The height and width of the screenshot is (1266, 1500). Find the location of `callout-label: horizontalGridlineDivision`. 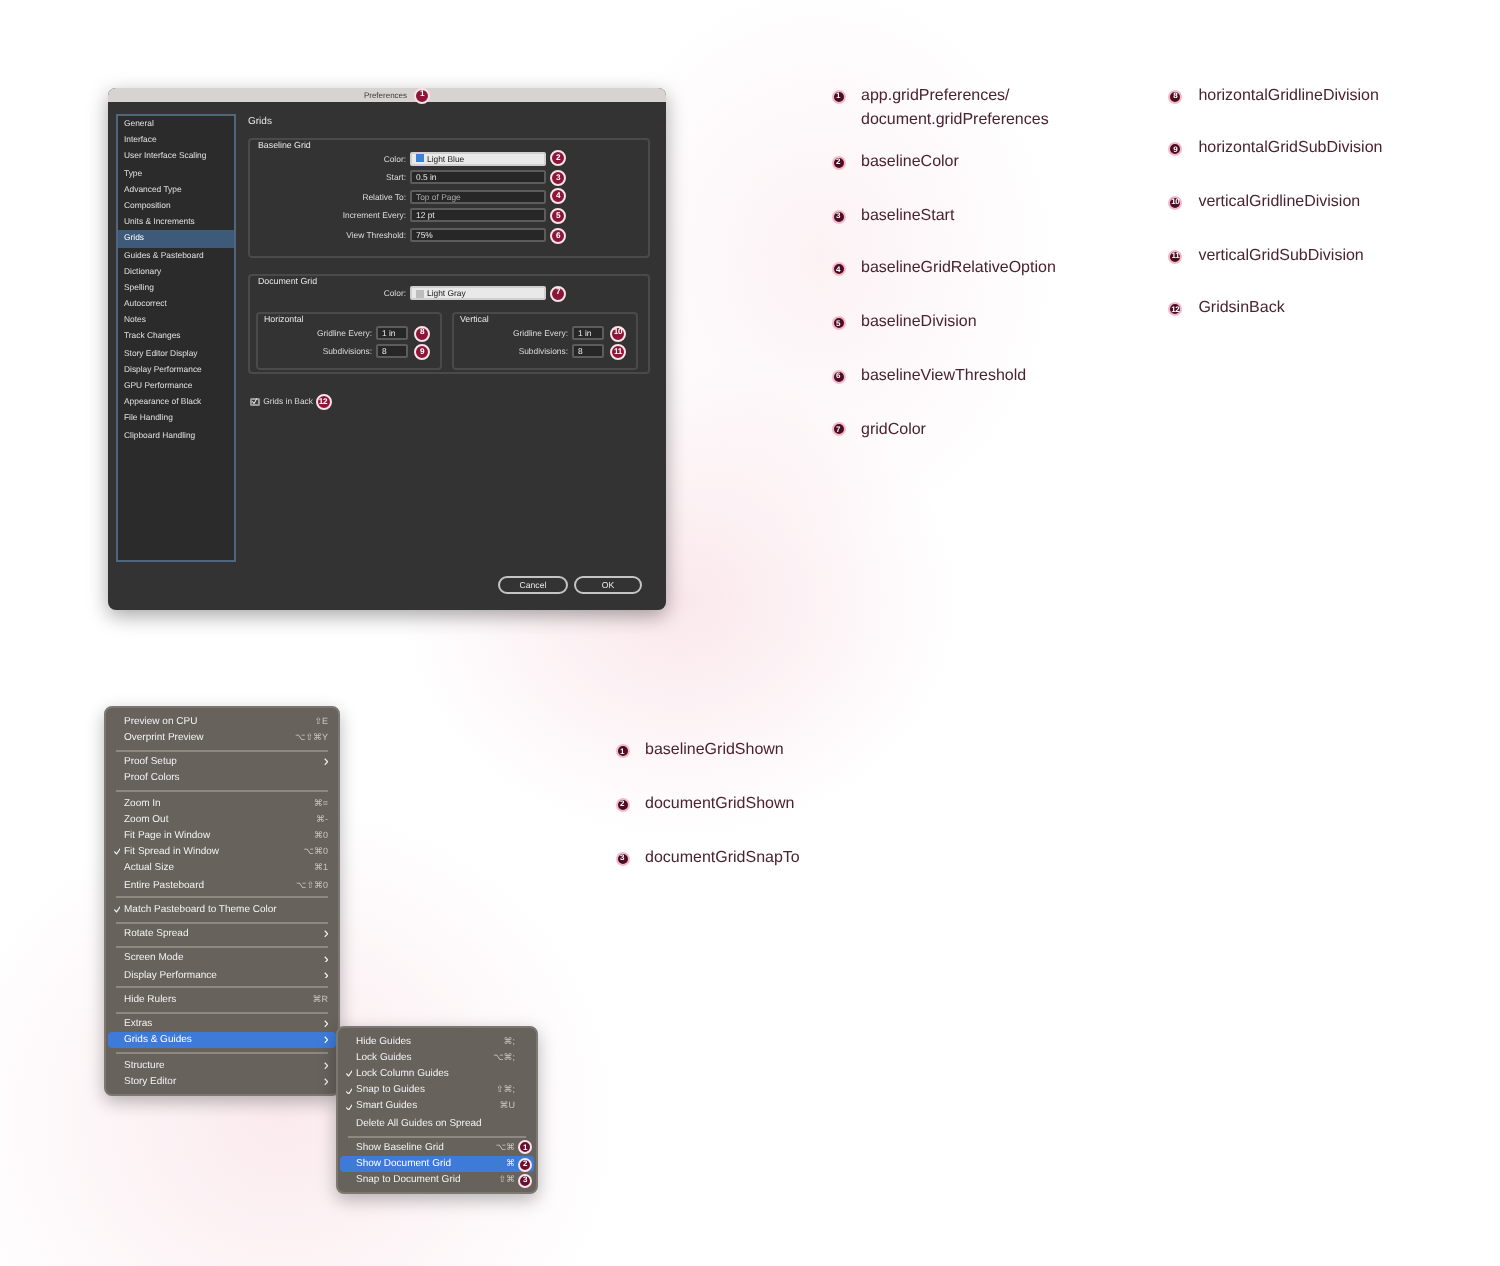

callout-label: horizontalGridlineDivision is located at coordinates (1288, 95).